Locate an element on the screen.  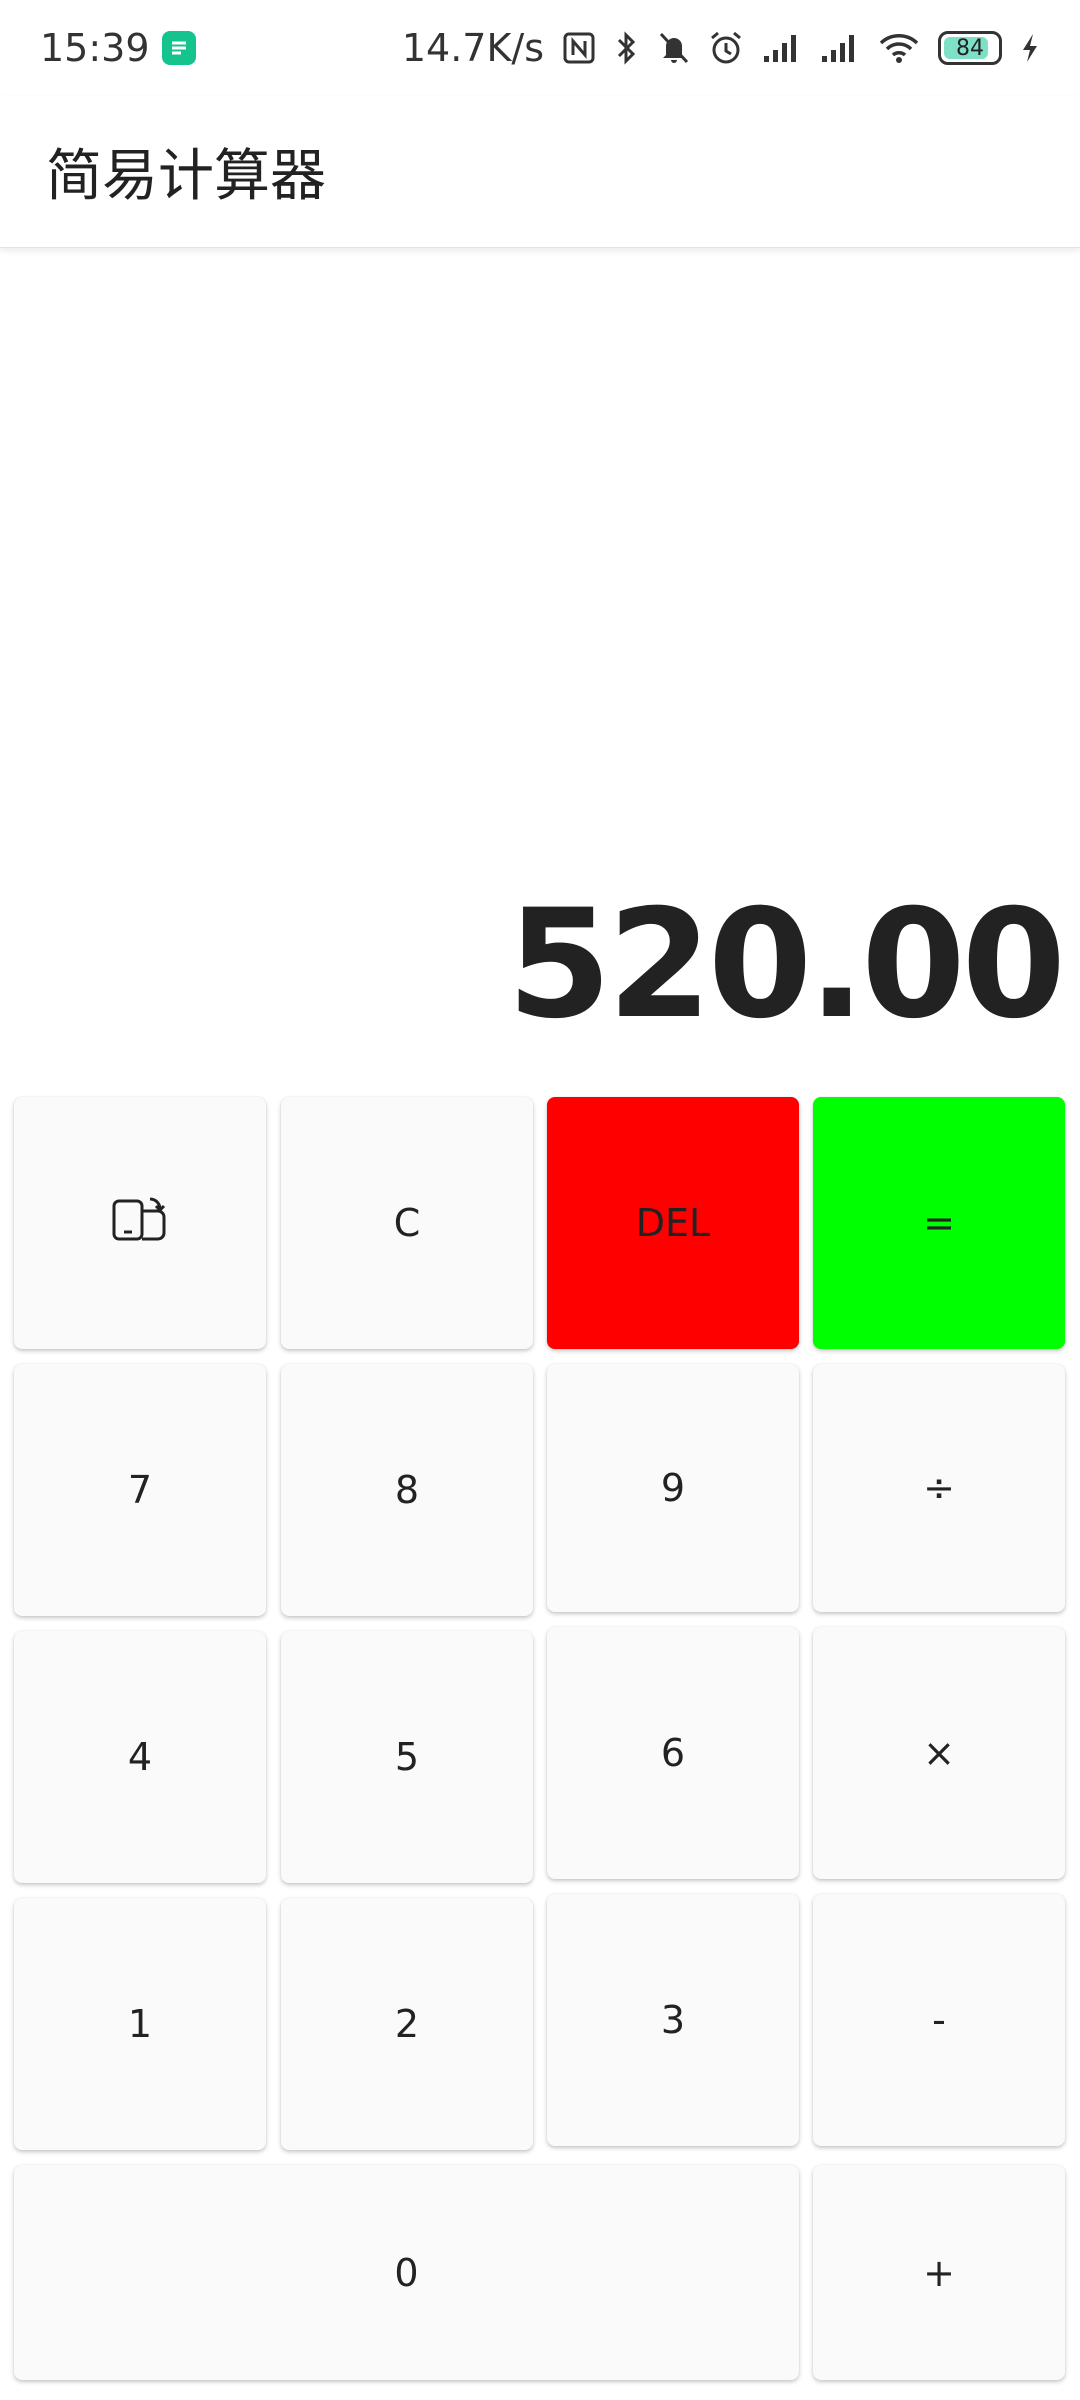
digit-label: 8 is located at coordinates (407, 1490).